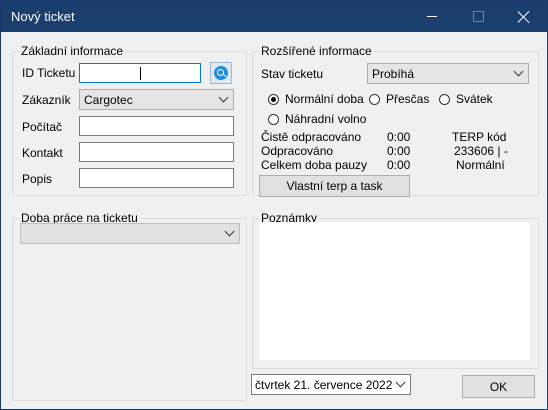 Image resolution: width=548 pixels, height=410 pixels. Describe the element at coordinates (49, 73) in the screenshot. I see `ticket-id-label: ID Ticketu` at that location.